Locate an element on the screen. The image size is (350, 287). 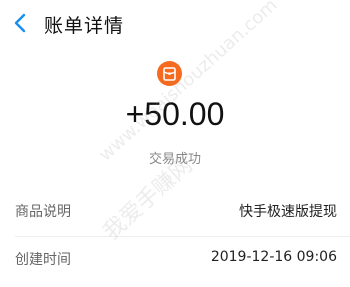
back-button is located at coordinates (20, 23).